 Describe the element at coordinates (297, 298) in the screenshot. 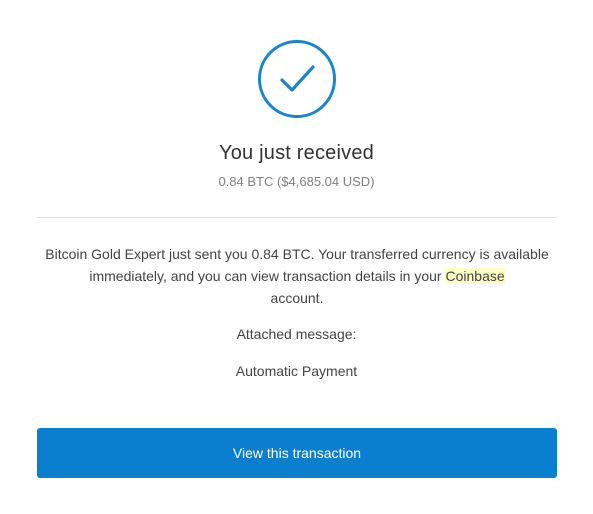

I see `message-text-end: account.` at that location.